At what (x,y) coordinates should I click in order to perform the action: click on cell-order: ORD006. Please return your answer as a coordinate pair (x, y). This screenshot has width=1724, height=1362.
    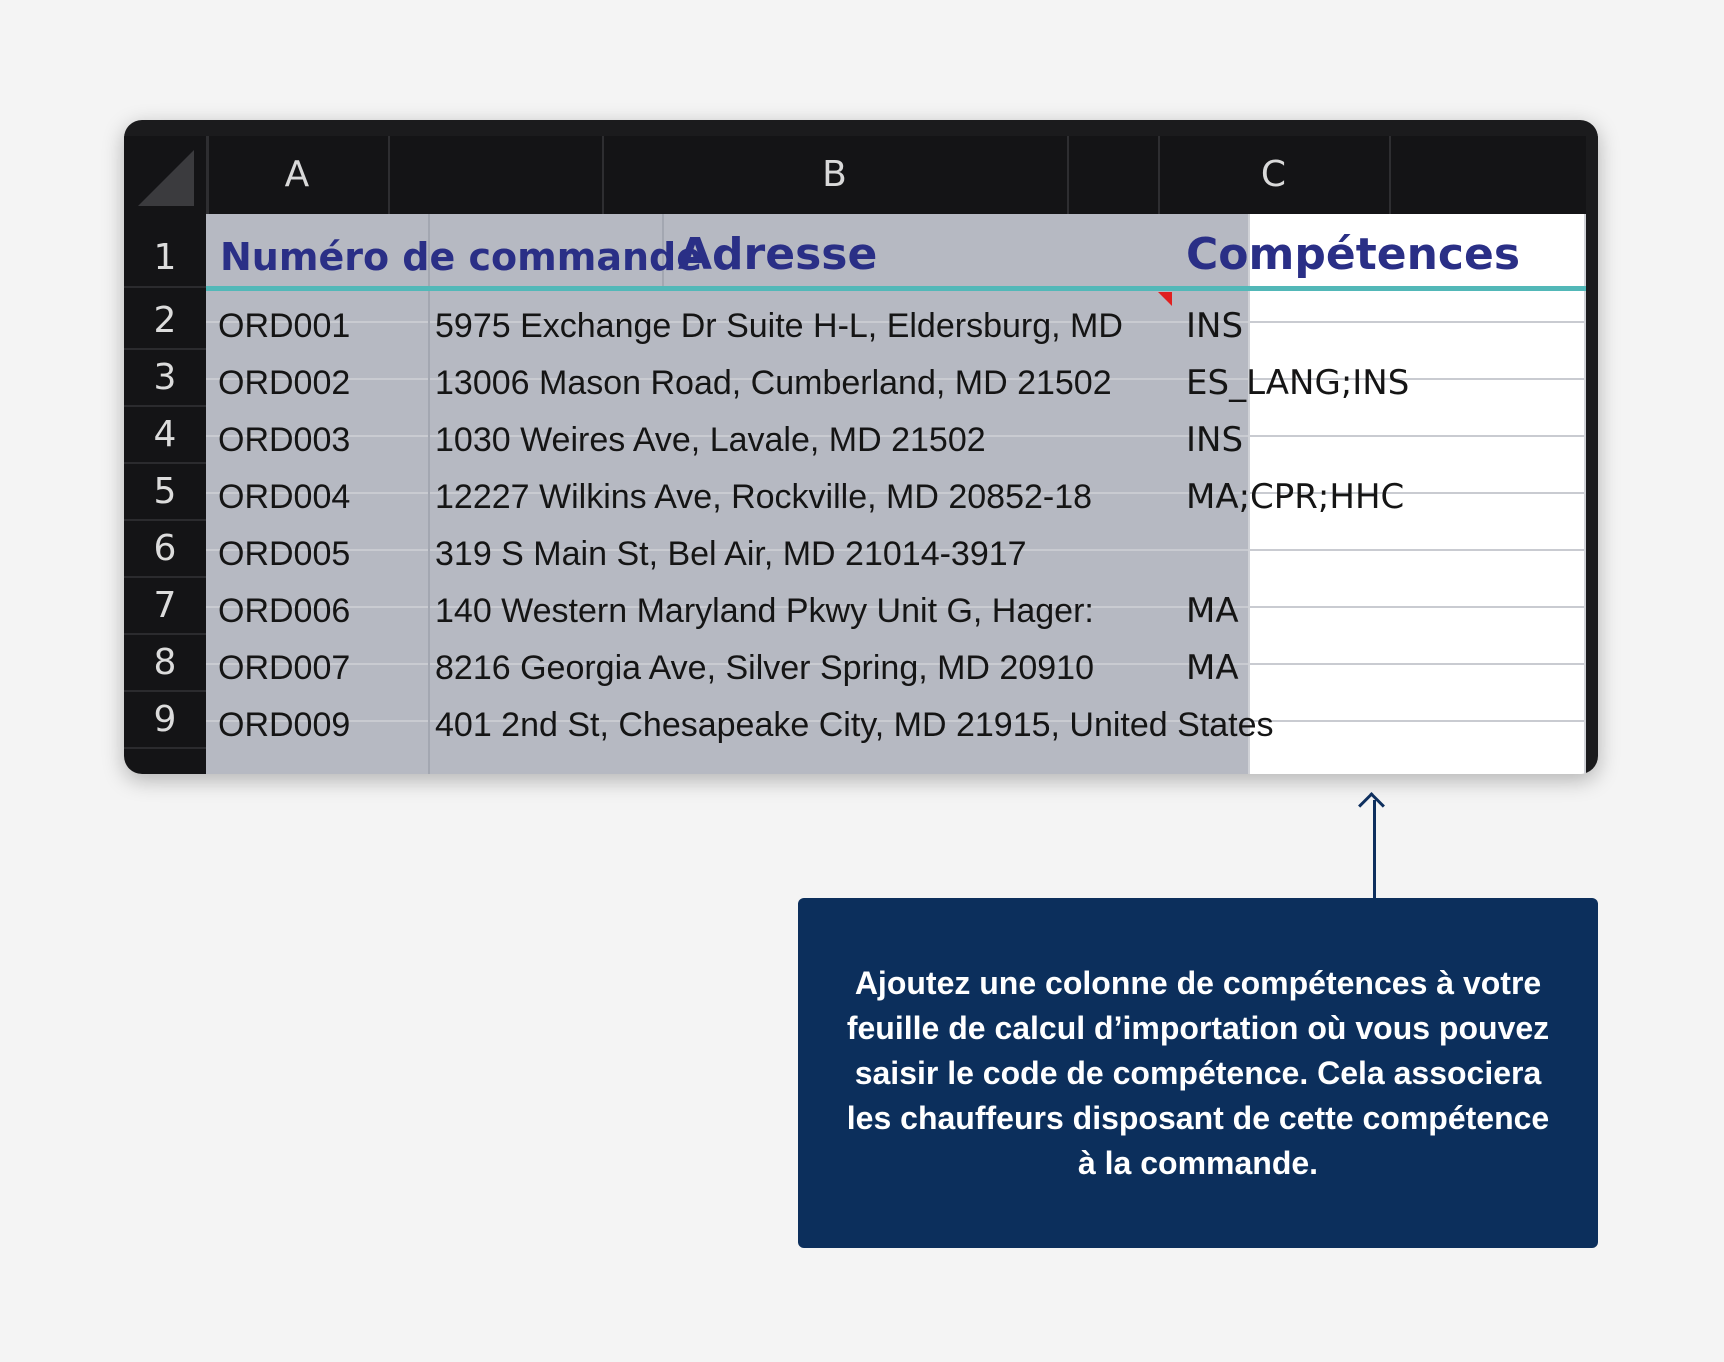
    Looking at the image, I should click on (321, 611).